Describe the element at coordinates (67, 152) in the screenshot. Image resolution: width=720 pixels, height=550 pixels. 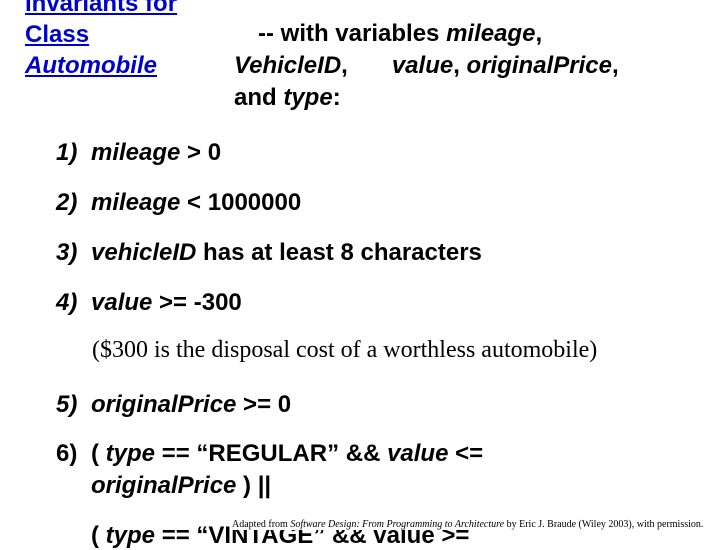
I see `item-number: 1)` at that location.